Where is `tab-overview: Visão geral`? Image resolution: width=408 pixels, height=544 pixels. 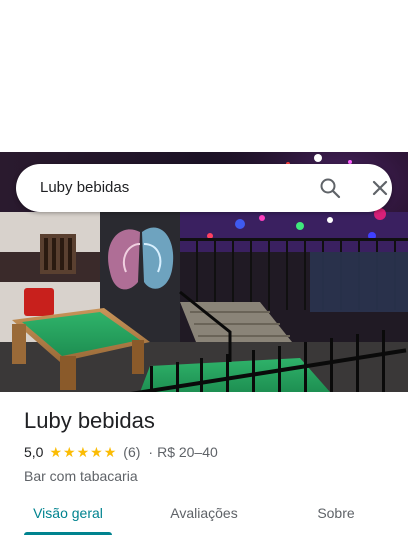
tab-overview: Visão geral is located at coordinates (68, 514).